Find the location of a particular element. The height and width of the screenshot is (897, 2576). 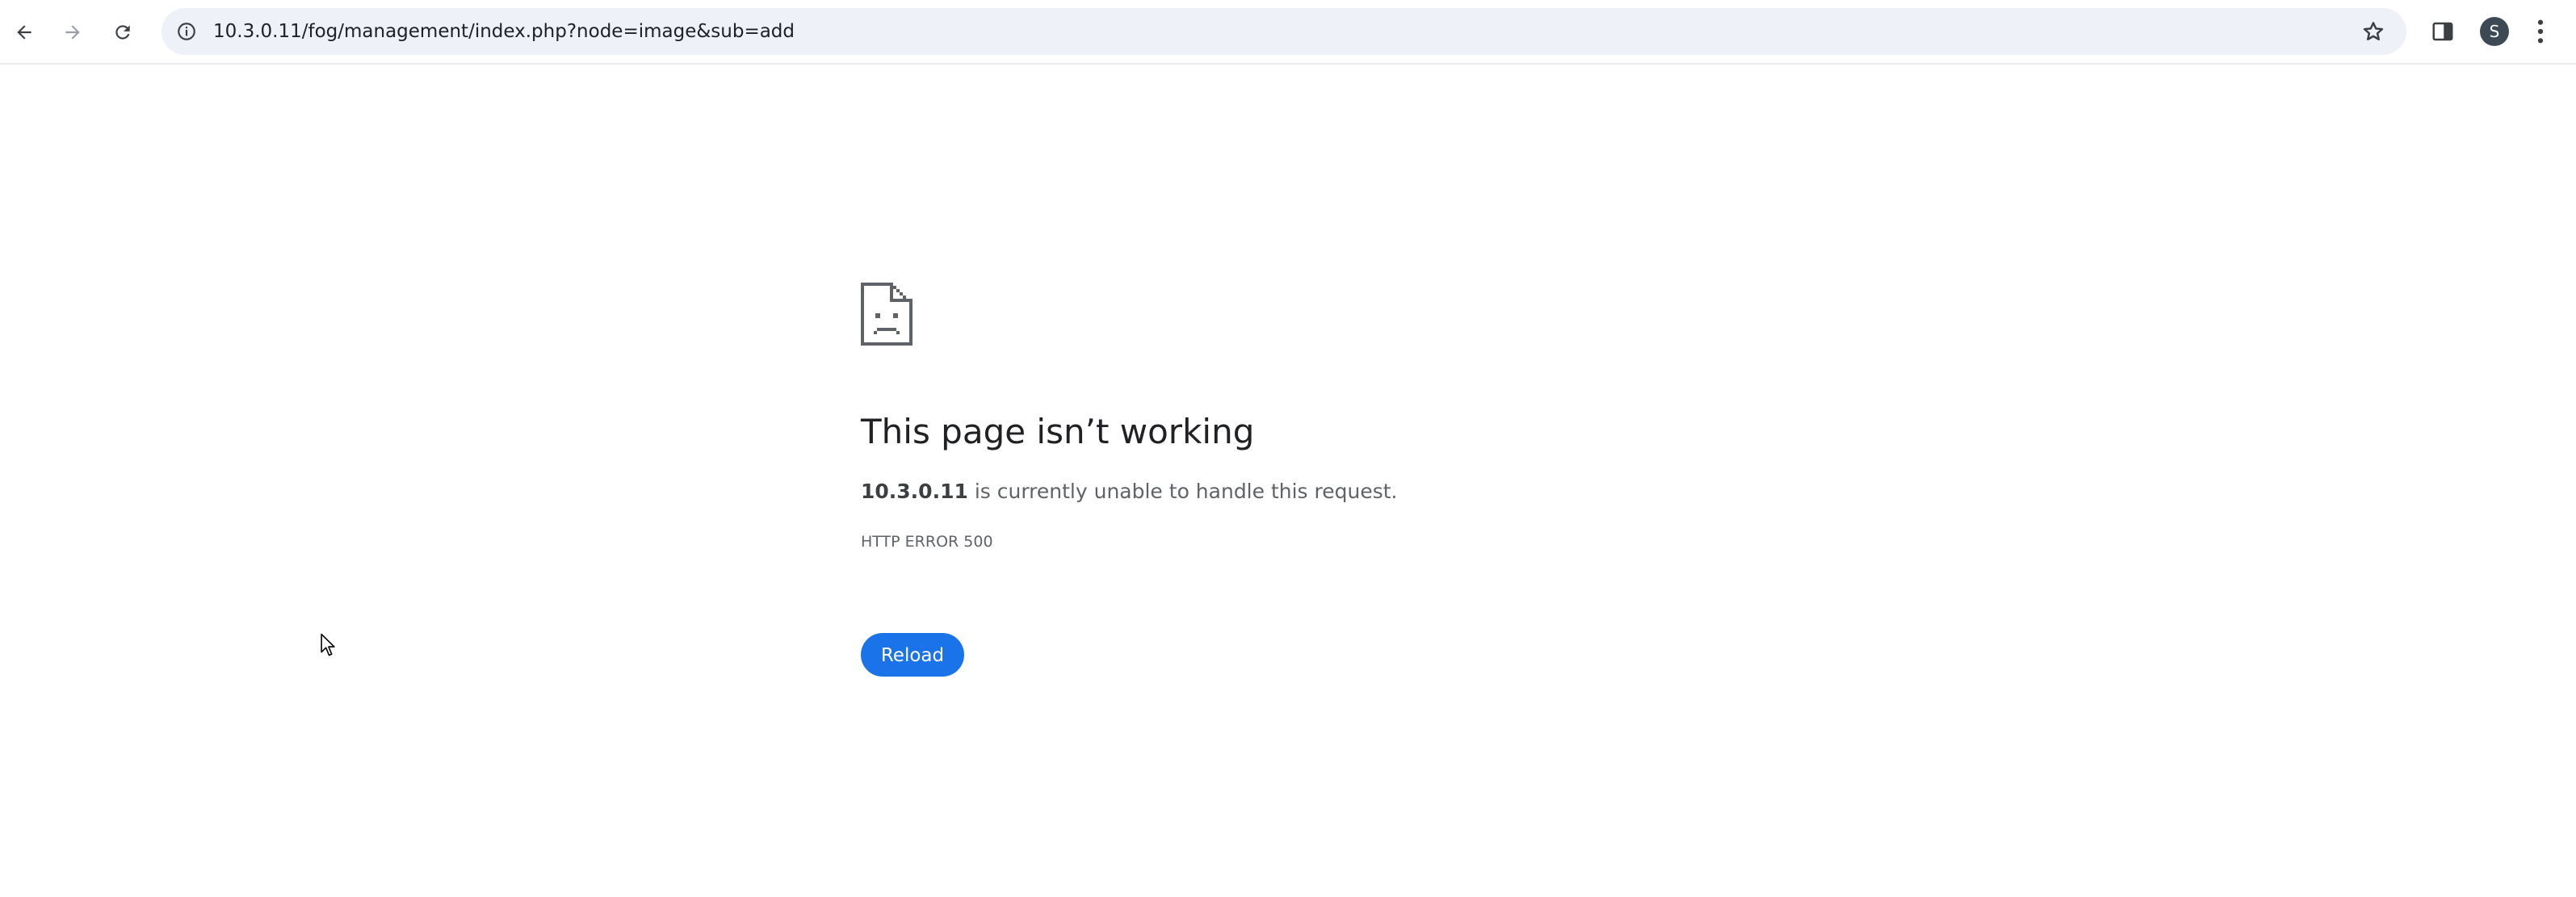

side-panel-icon is located at coordinates (2443, 31).